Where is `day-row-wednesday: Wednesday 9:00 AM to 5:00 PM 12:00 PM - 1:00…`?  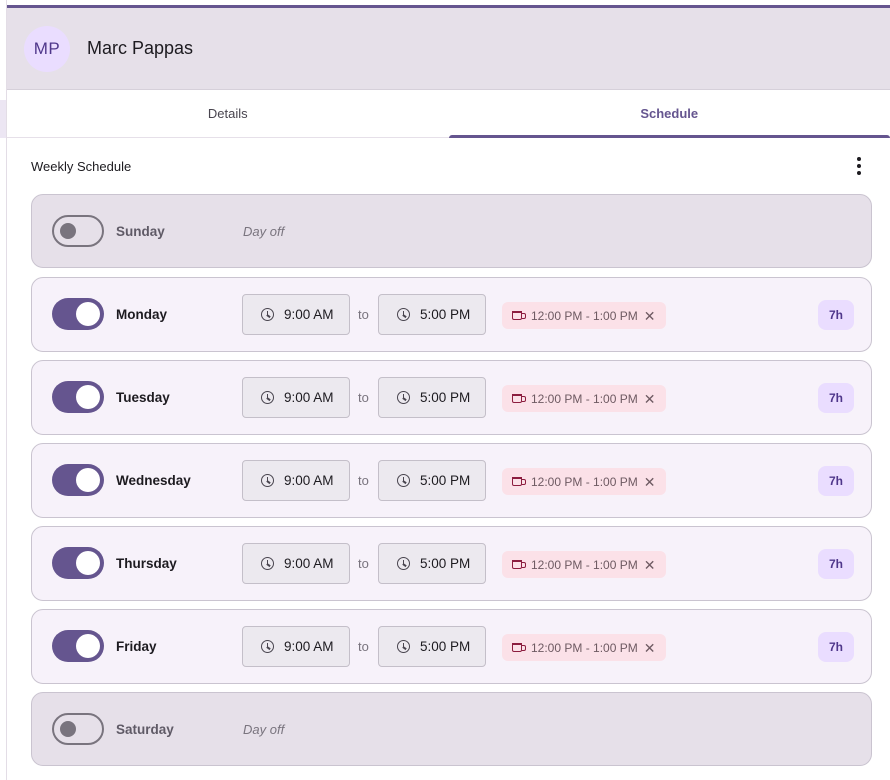 day-row-wednesday: Wednesday 9:00 AM to 5:00 PM 12:00 PM - 1:00… is located at coordinates (451, 480).